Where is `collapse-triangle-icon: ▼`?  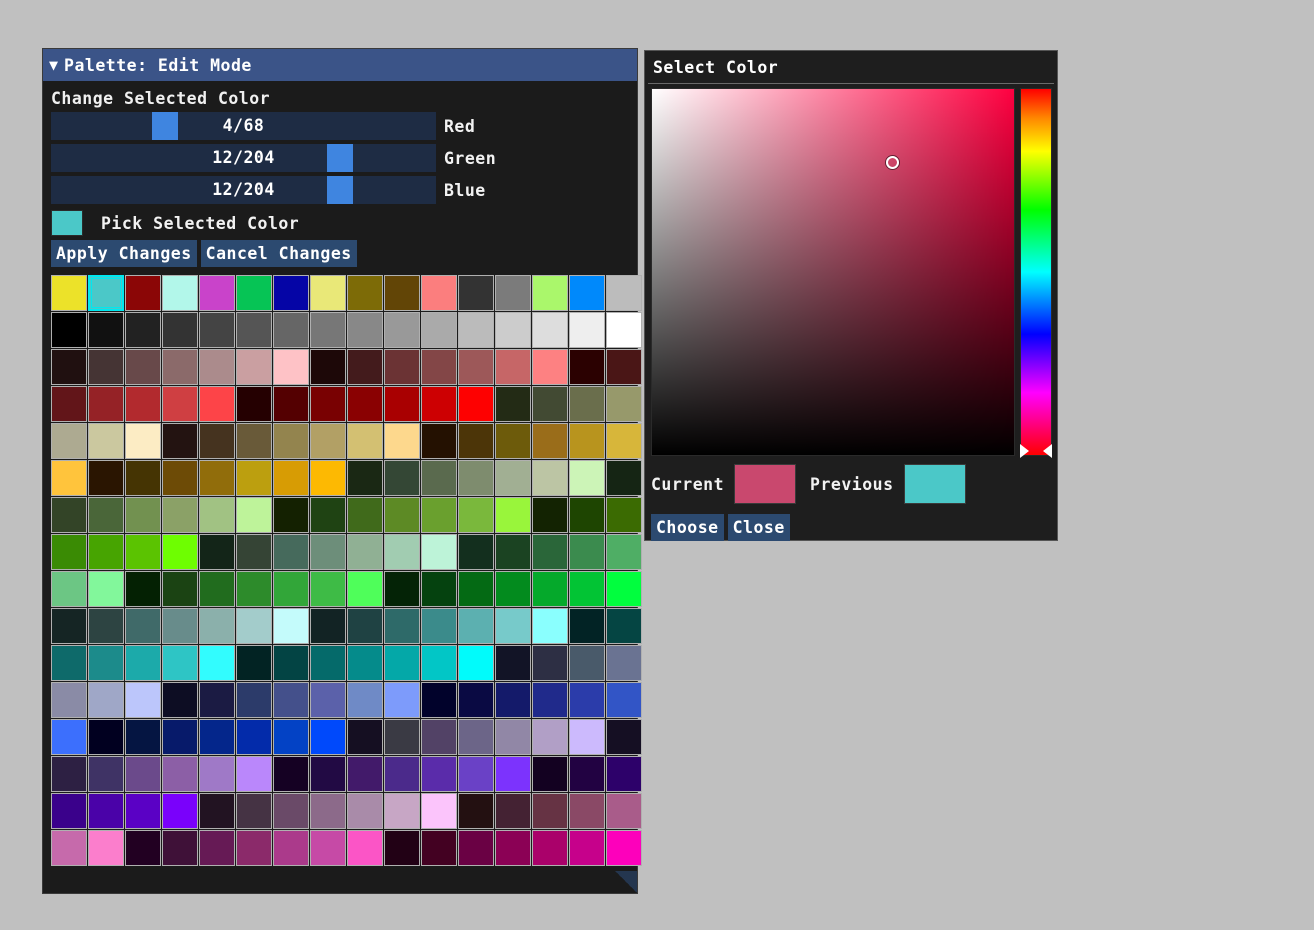
collapse-triangle-icon: ▼ is located at coordinates (53, 65).